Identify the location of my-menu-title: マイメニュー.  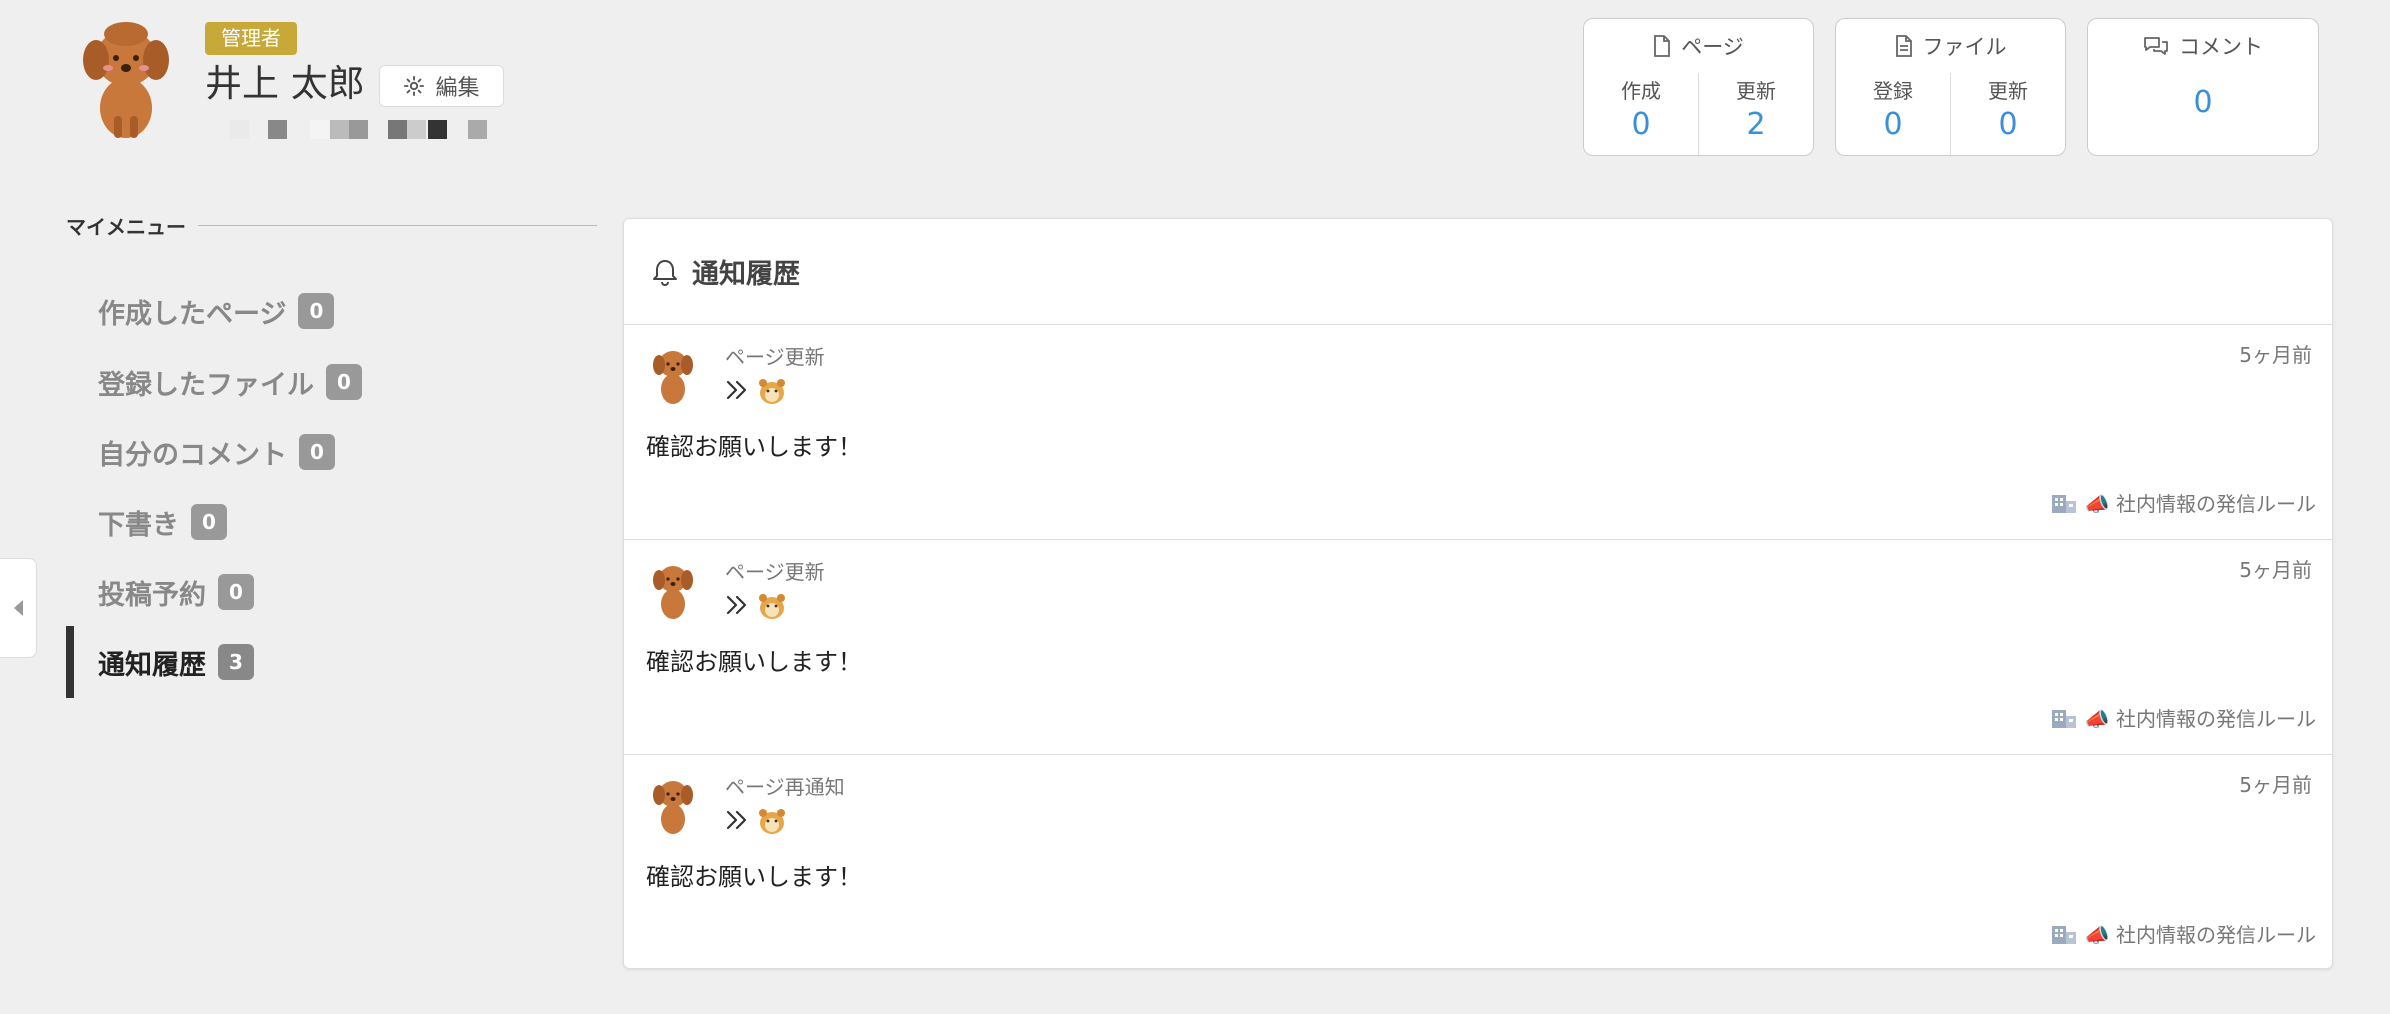
(126, 226).